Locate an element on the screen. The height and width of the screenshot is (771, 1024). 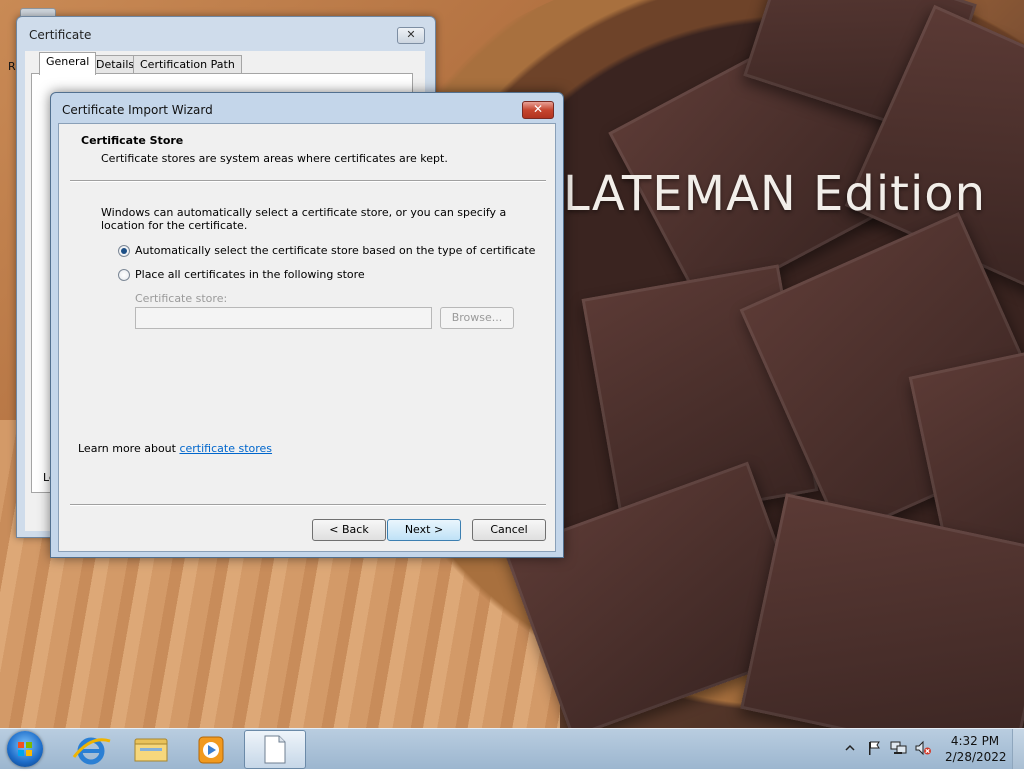
show-desktop-button is located at coordinates (1018, 749).